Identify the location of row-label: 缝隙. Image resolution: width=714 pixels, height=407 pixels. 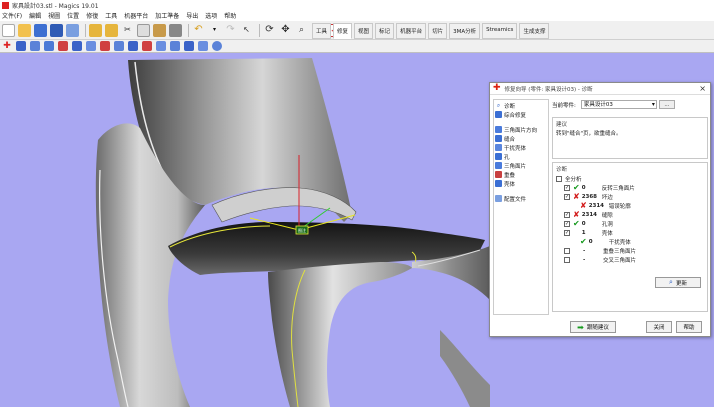
(607, 215).